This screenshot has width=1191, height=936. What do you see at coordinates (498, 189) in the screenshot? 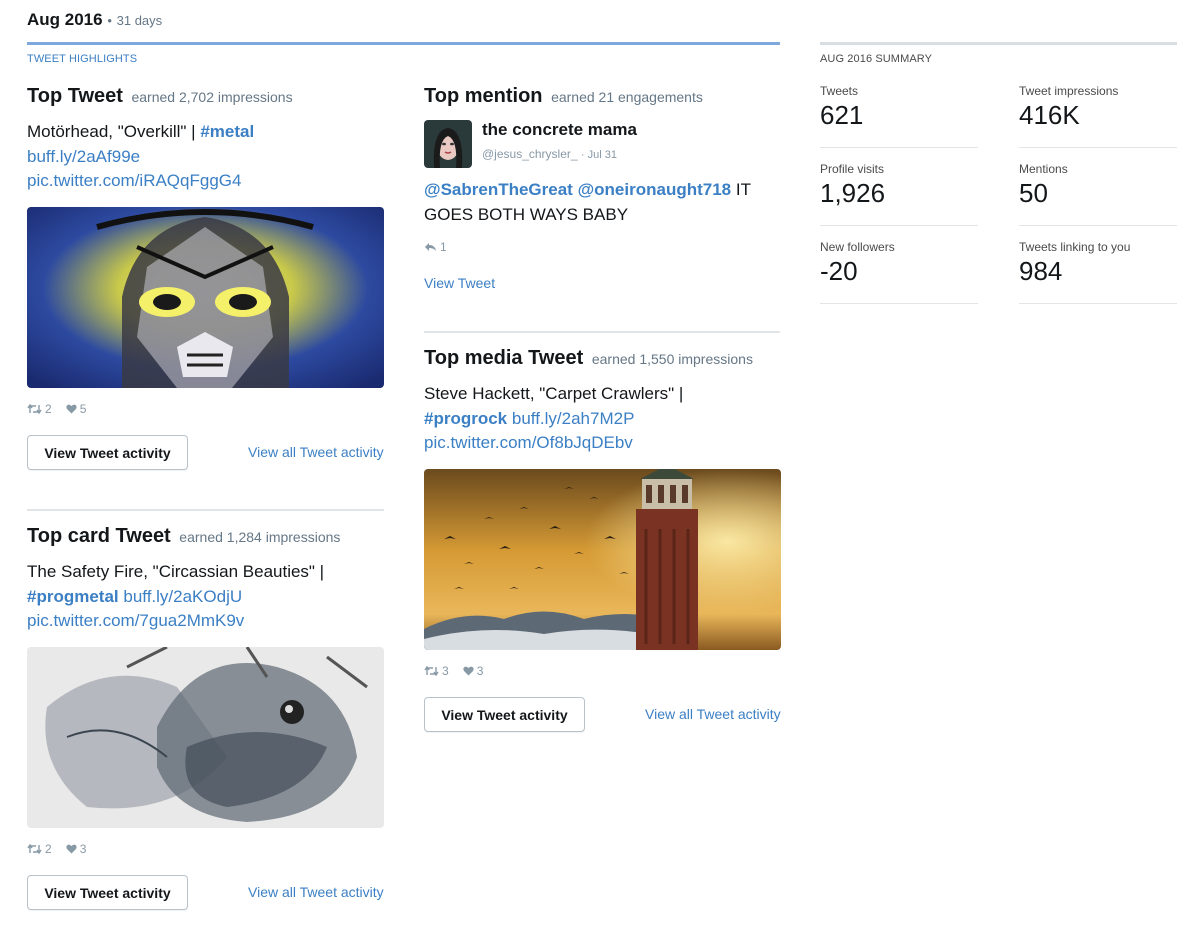
I see `mention-link: @SabrenTheGreat` at bounding box center [498, 189].